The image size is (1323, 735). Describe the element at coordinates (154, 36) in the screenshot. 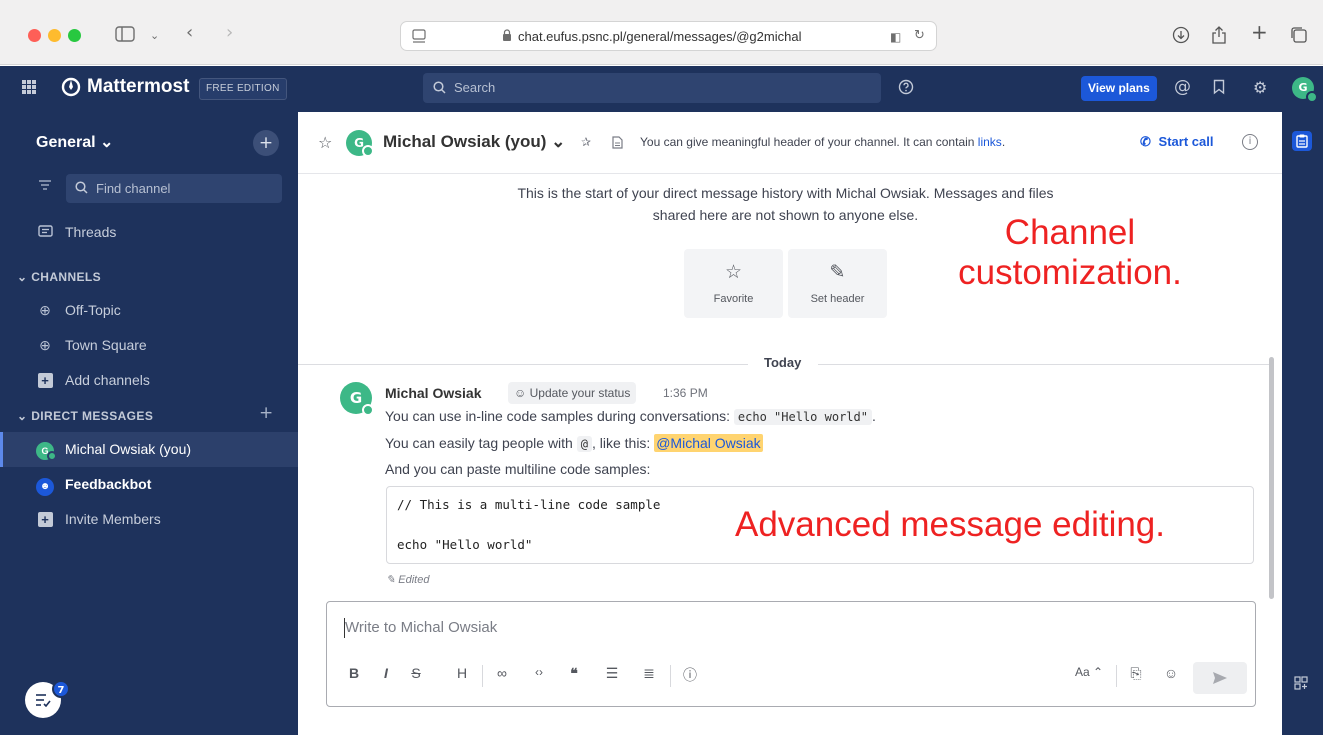

I see `chevron-down-icon: ⌄` at that location.